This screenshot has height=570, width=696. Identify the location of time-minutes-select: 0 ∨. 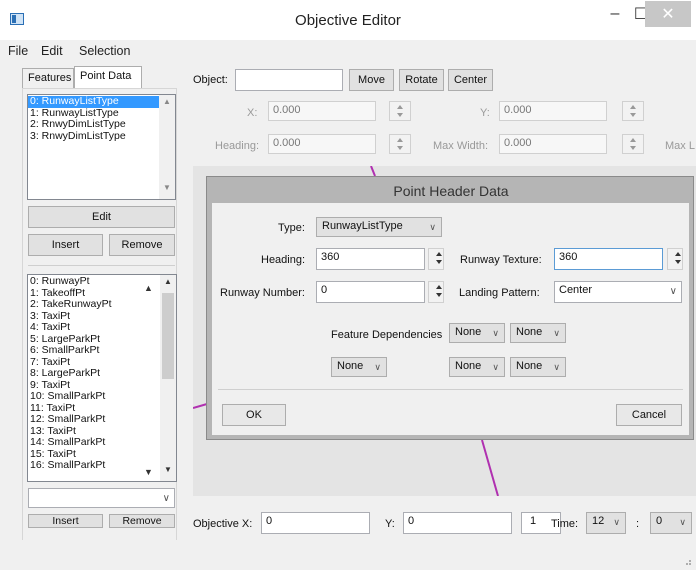
(671, 523).